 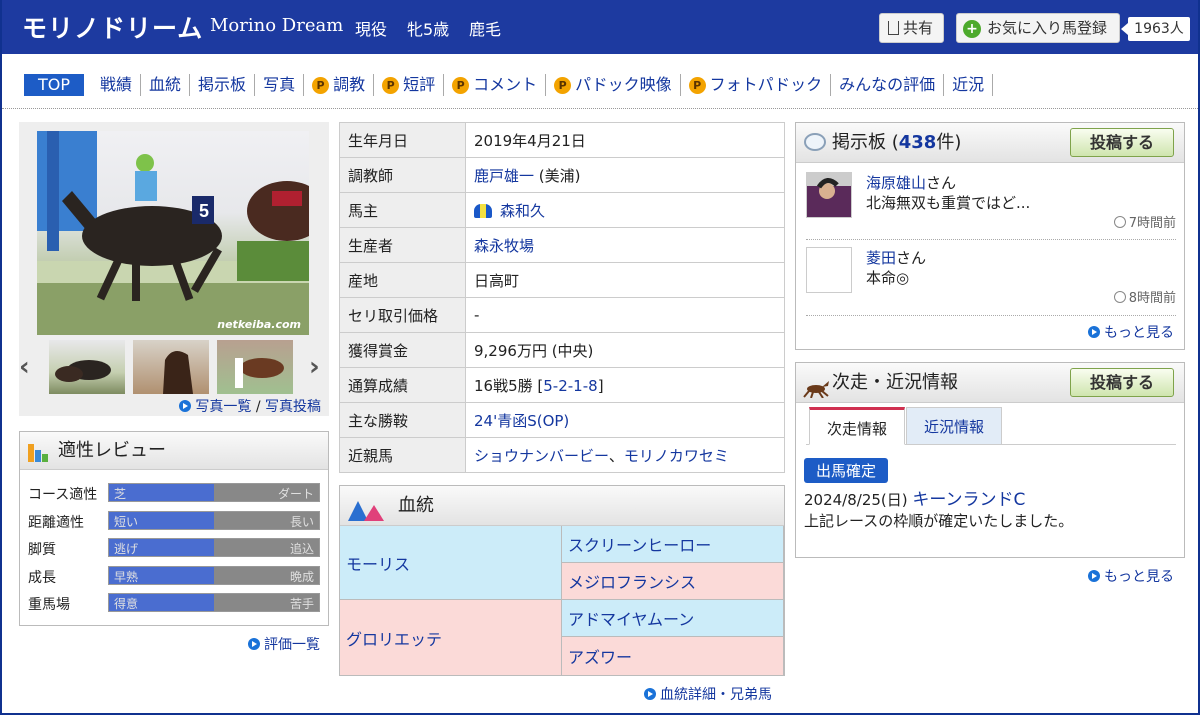 I want to click on table-row: 産地 日高町, so click(x=562, y=280).